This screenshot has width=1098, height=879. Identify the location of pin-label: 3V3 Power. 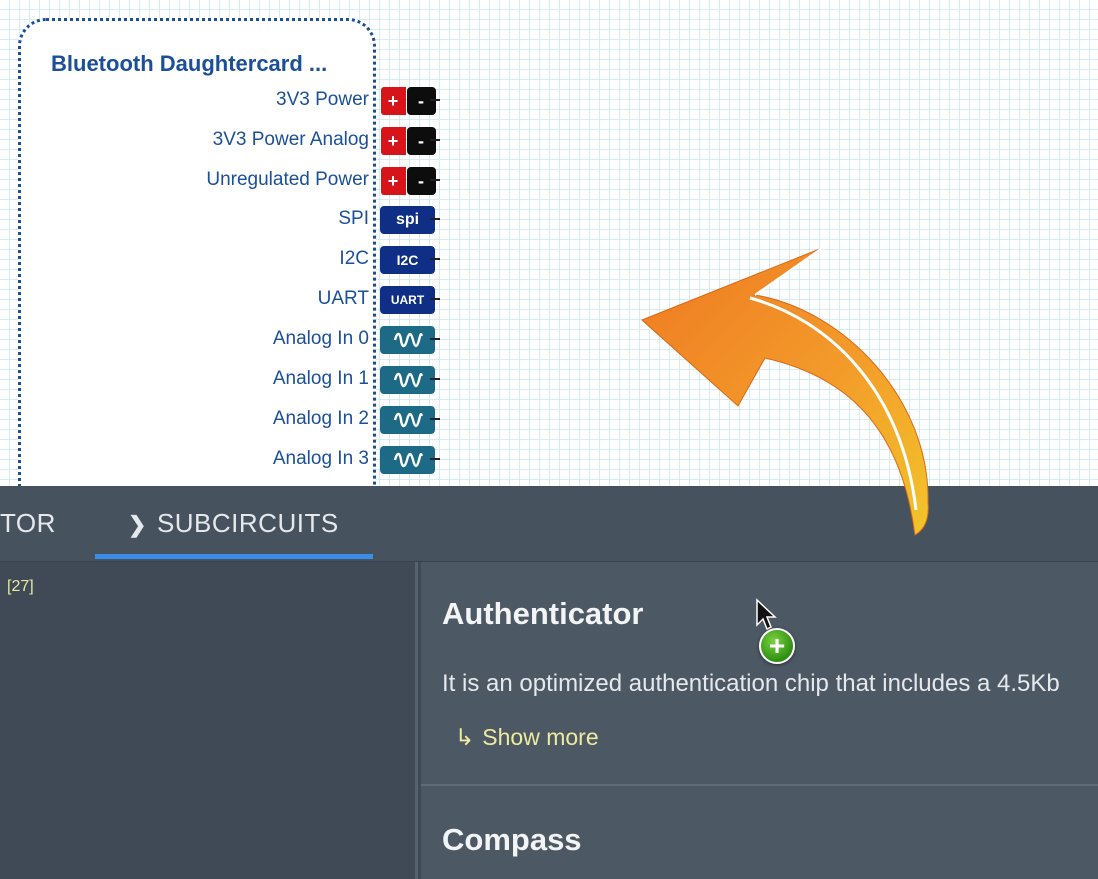
(322, 99).